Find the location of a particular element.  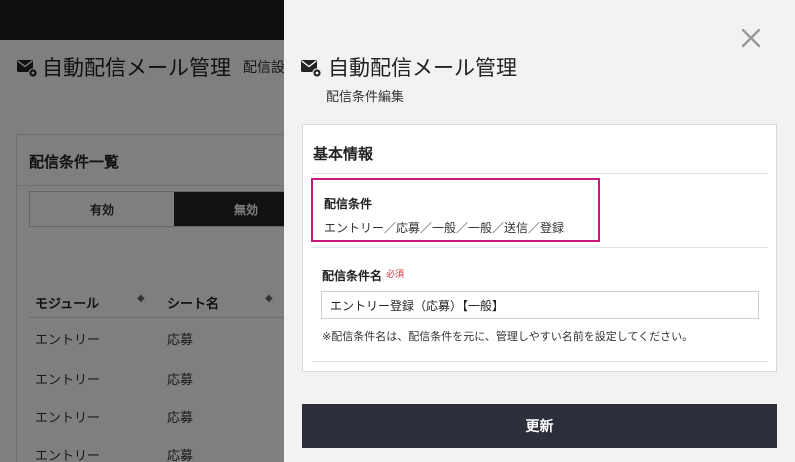

close-icon is located at coordinates (751, 38).